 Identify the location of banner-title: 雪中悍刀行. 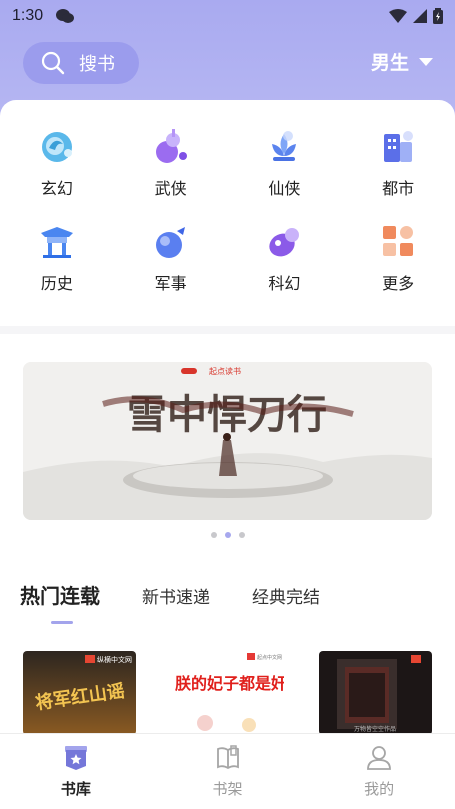
(227, 414).